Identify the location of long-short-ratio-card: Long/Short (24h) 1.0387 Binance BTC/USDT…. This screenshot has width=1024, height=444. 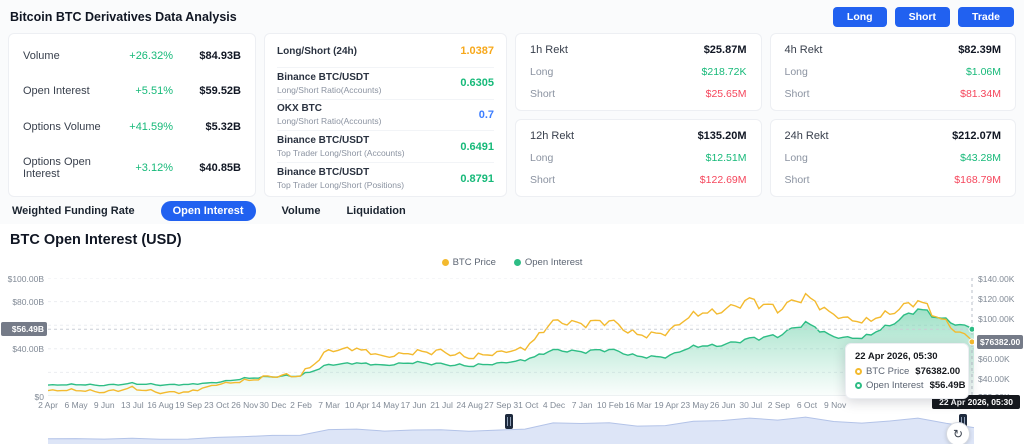
(385, 115).